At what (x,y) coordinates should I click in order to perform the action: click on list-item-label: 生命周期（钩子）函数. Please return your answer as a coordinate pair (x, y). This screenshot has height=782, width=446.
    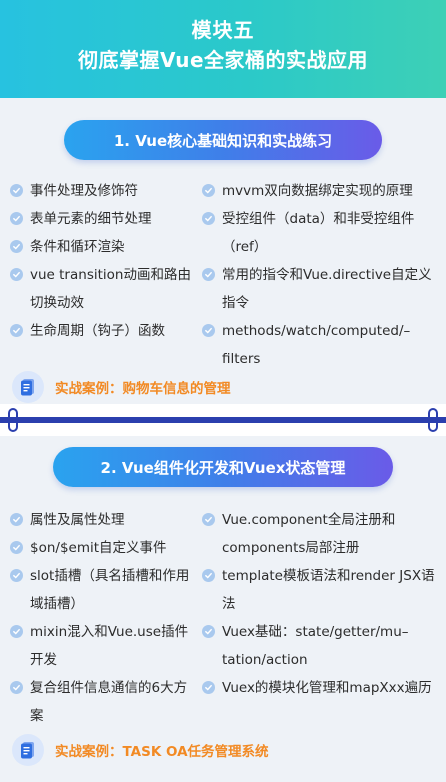
    Looking at the image, I should click on (97, 331).